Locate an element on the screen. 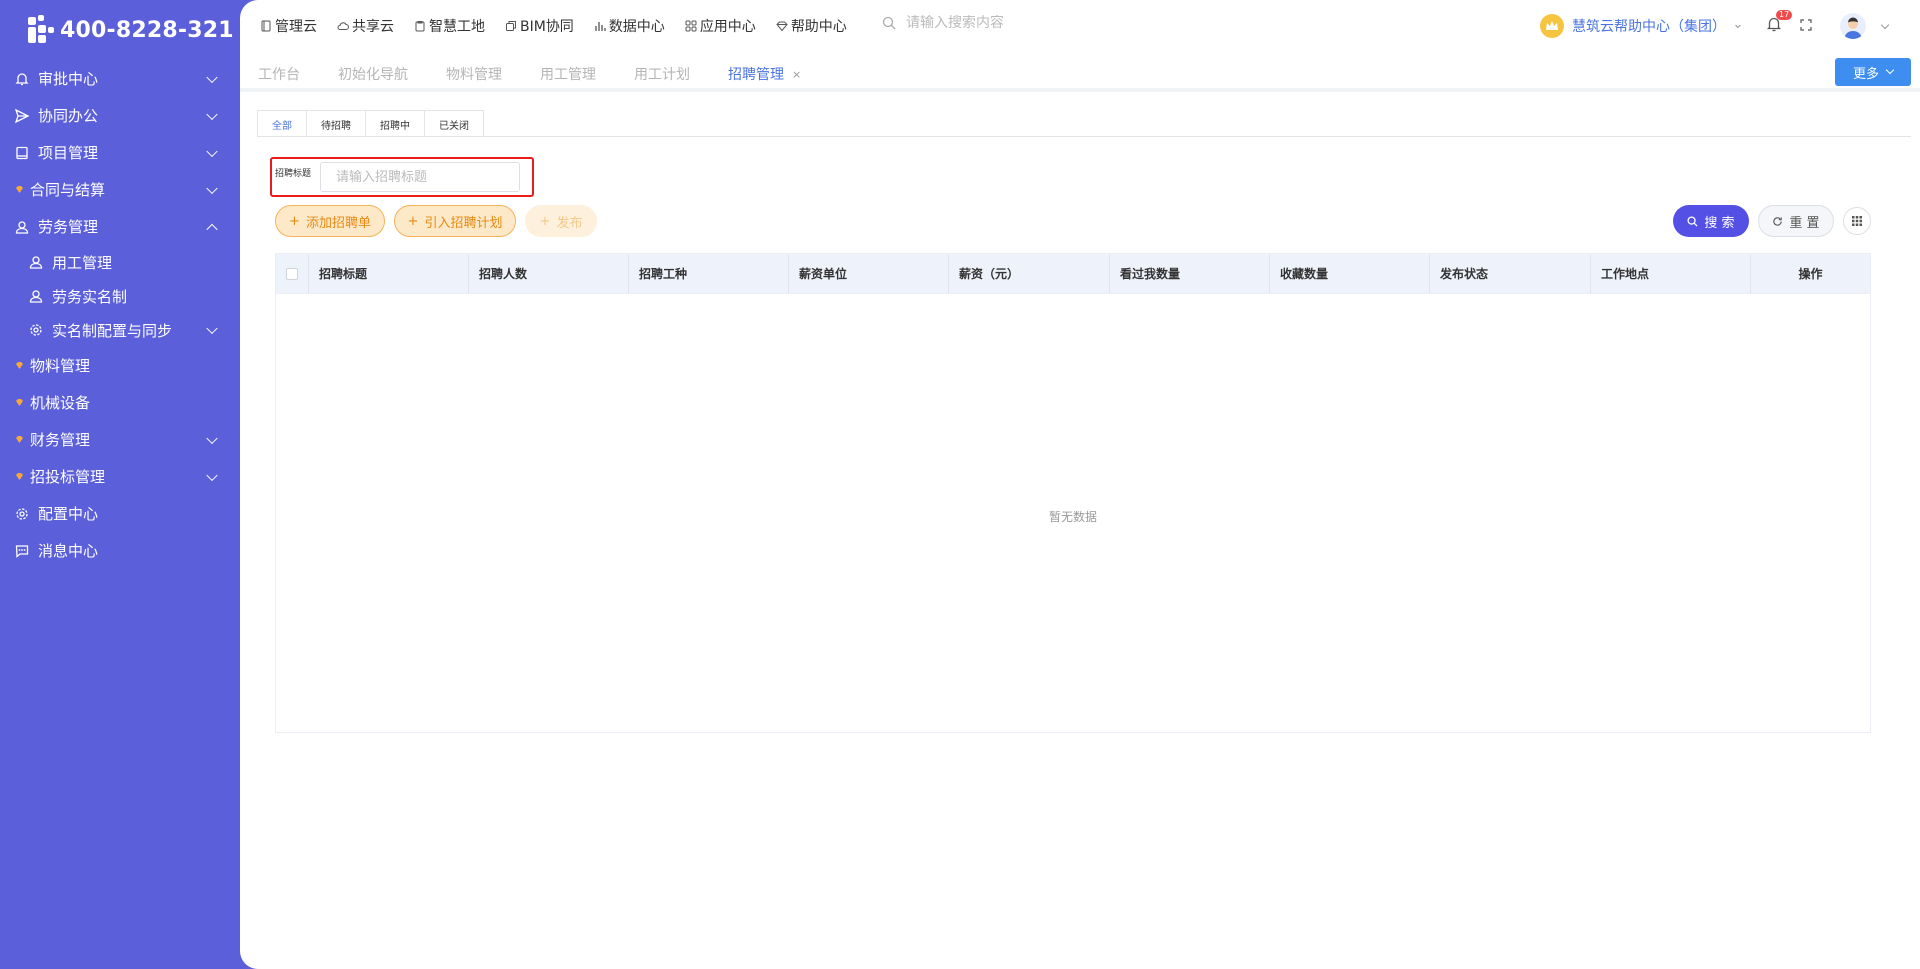 The width and height of the screenshot is (1920, 969). send-icon is located at coordinates (22, 116).